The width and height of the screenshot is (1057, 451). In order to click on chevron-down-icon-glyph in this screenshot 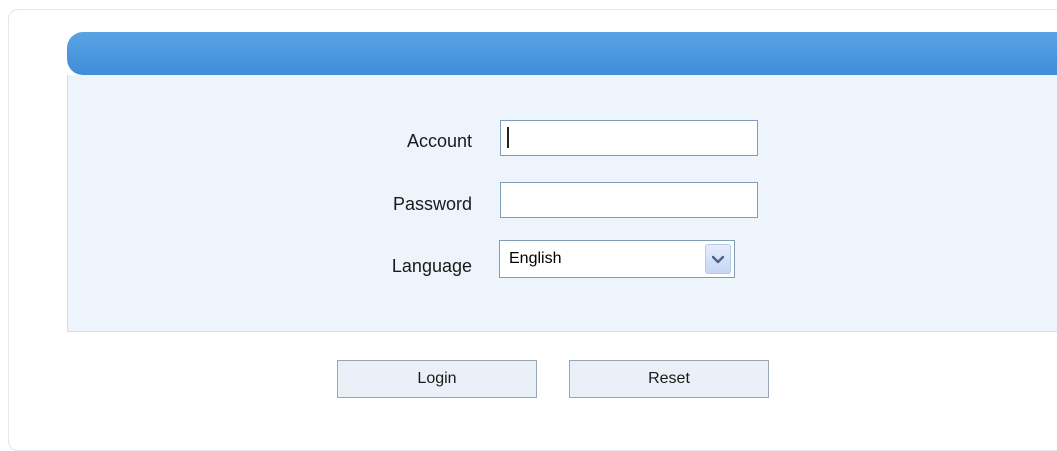, I will do `click(718, 259)`.